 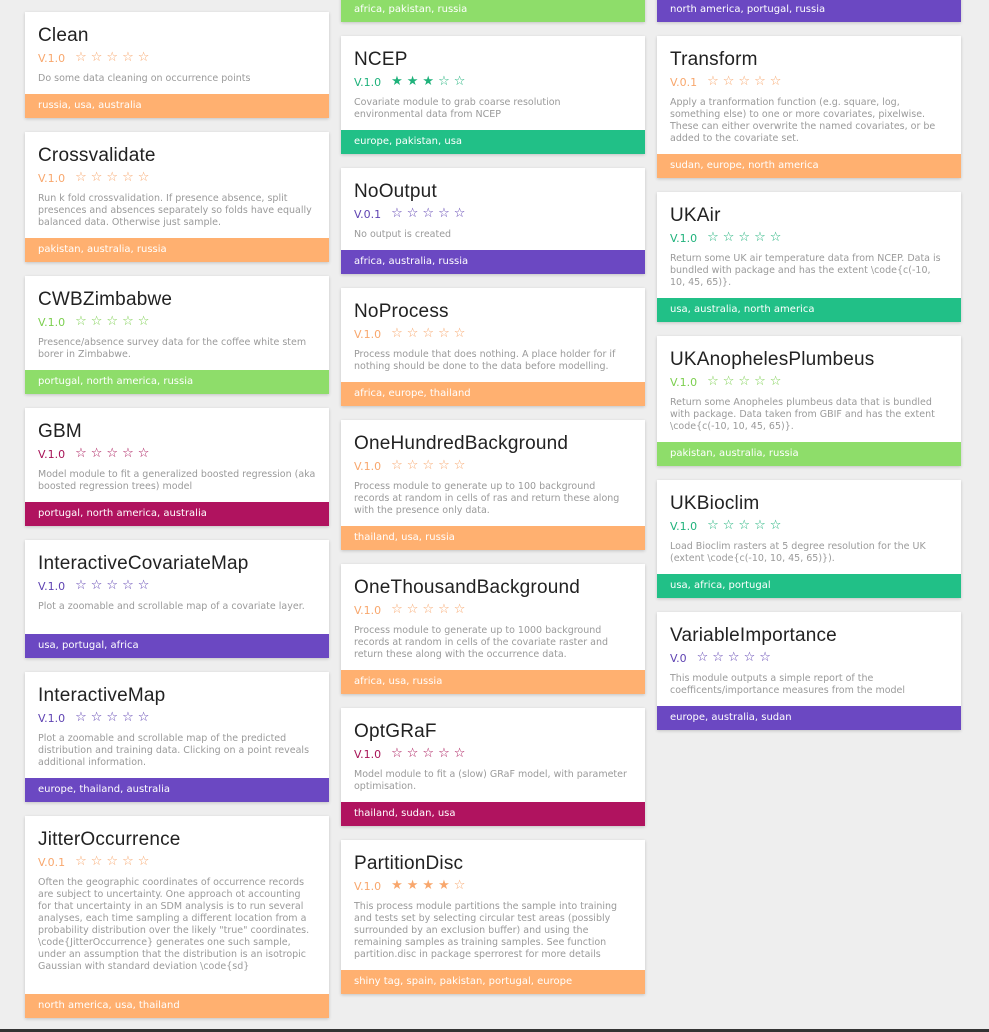 I want to click on module-title: InteractiveCovariateMap, so click(x=177, y=564).